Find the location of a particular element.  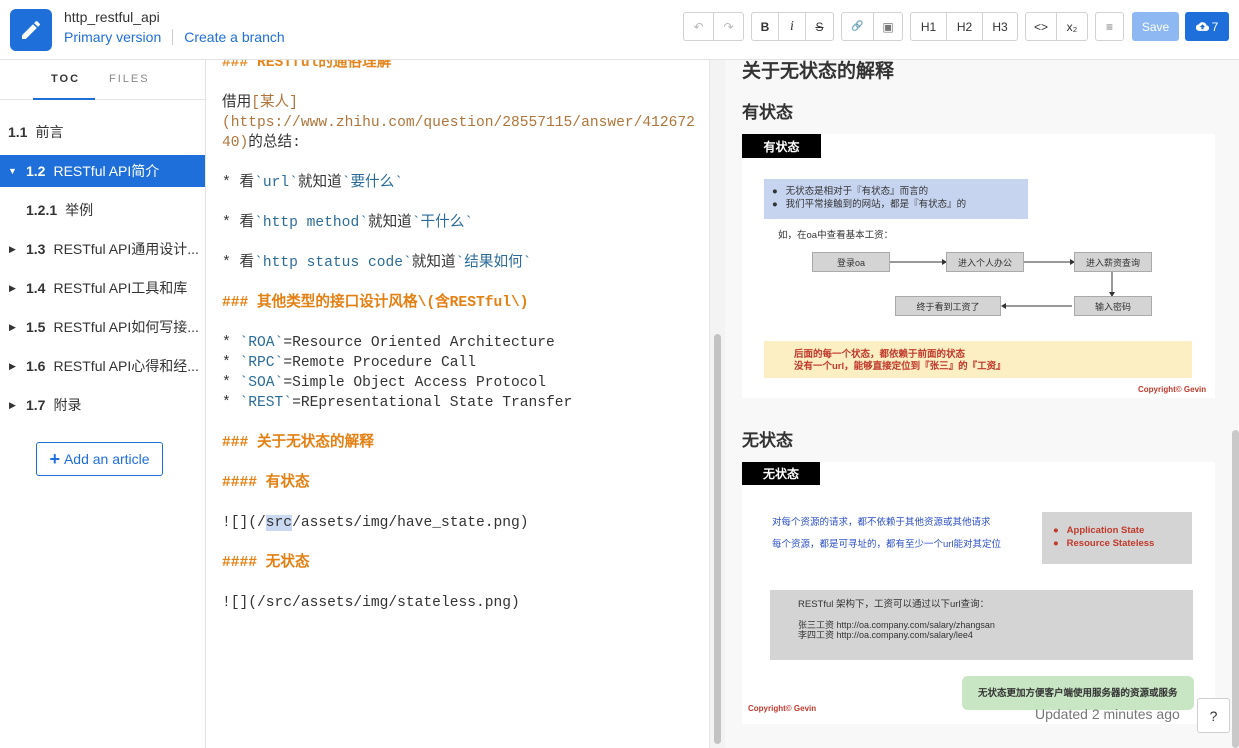

publish-button: 7 is located at coordinates (1207, 26).